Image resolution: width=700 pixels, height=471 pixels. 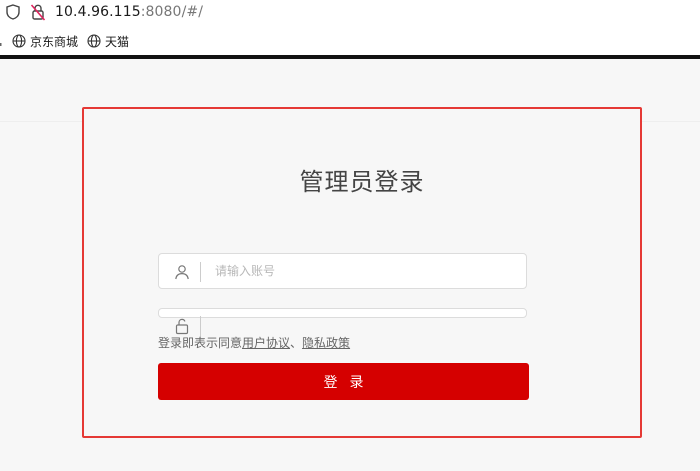 What do you see at coordinates (342, 323) in the screenshot?
I see `password-field` at bounding box center [342, 323].